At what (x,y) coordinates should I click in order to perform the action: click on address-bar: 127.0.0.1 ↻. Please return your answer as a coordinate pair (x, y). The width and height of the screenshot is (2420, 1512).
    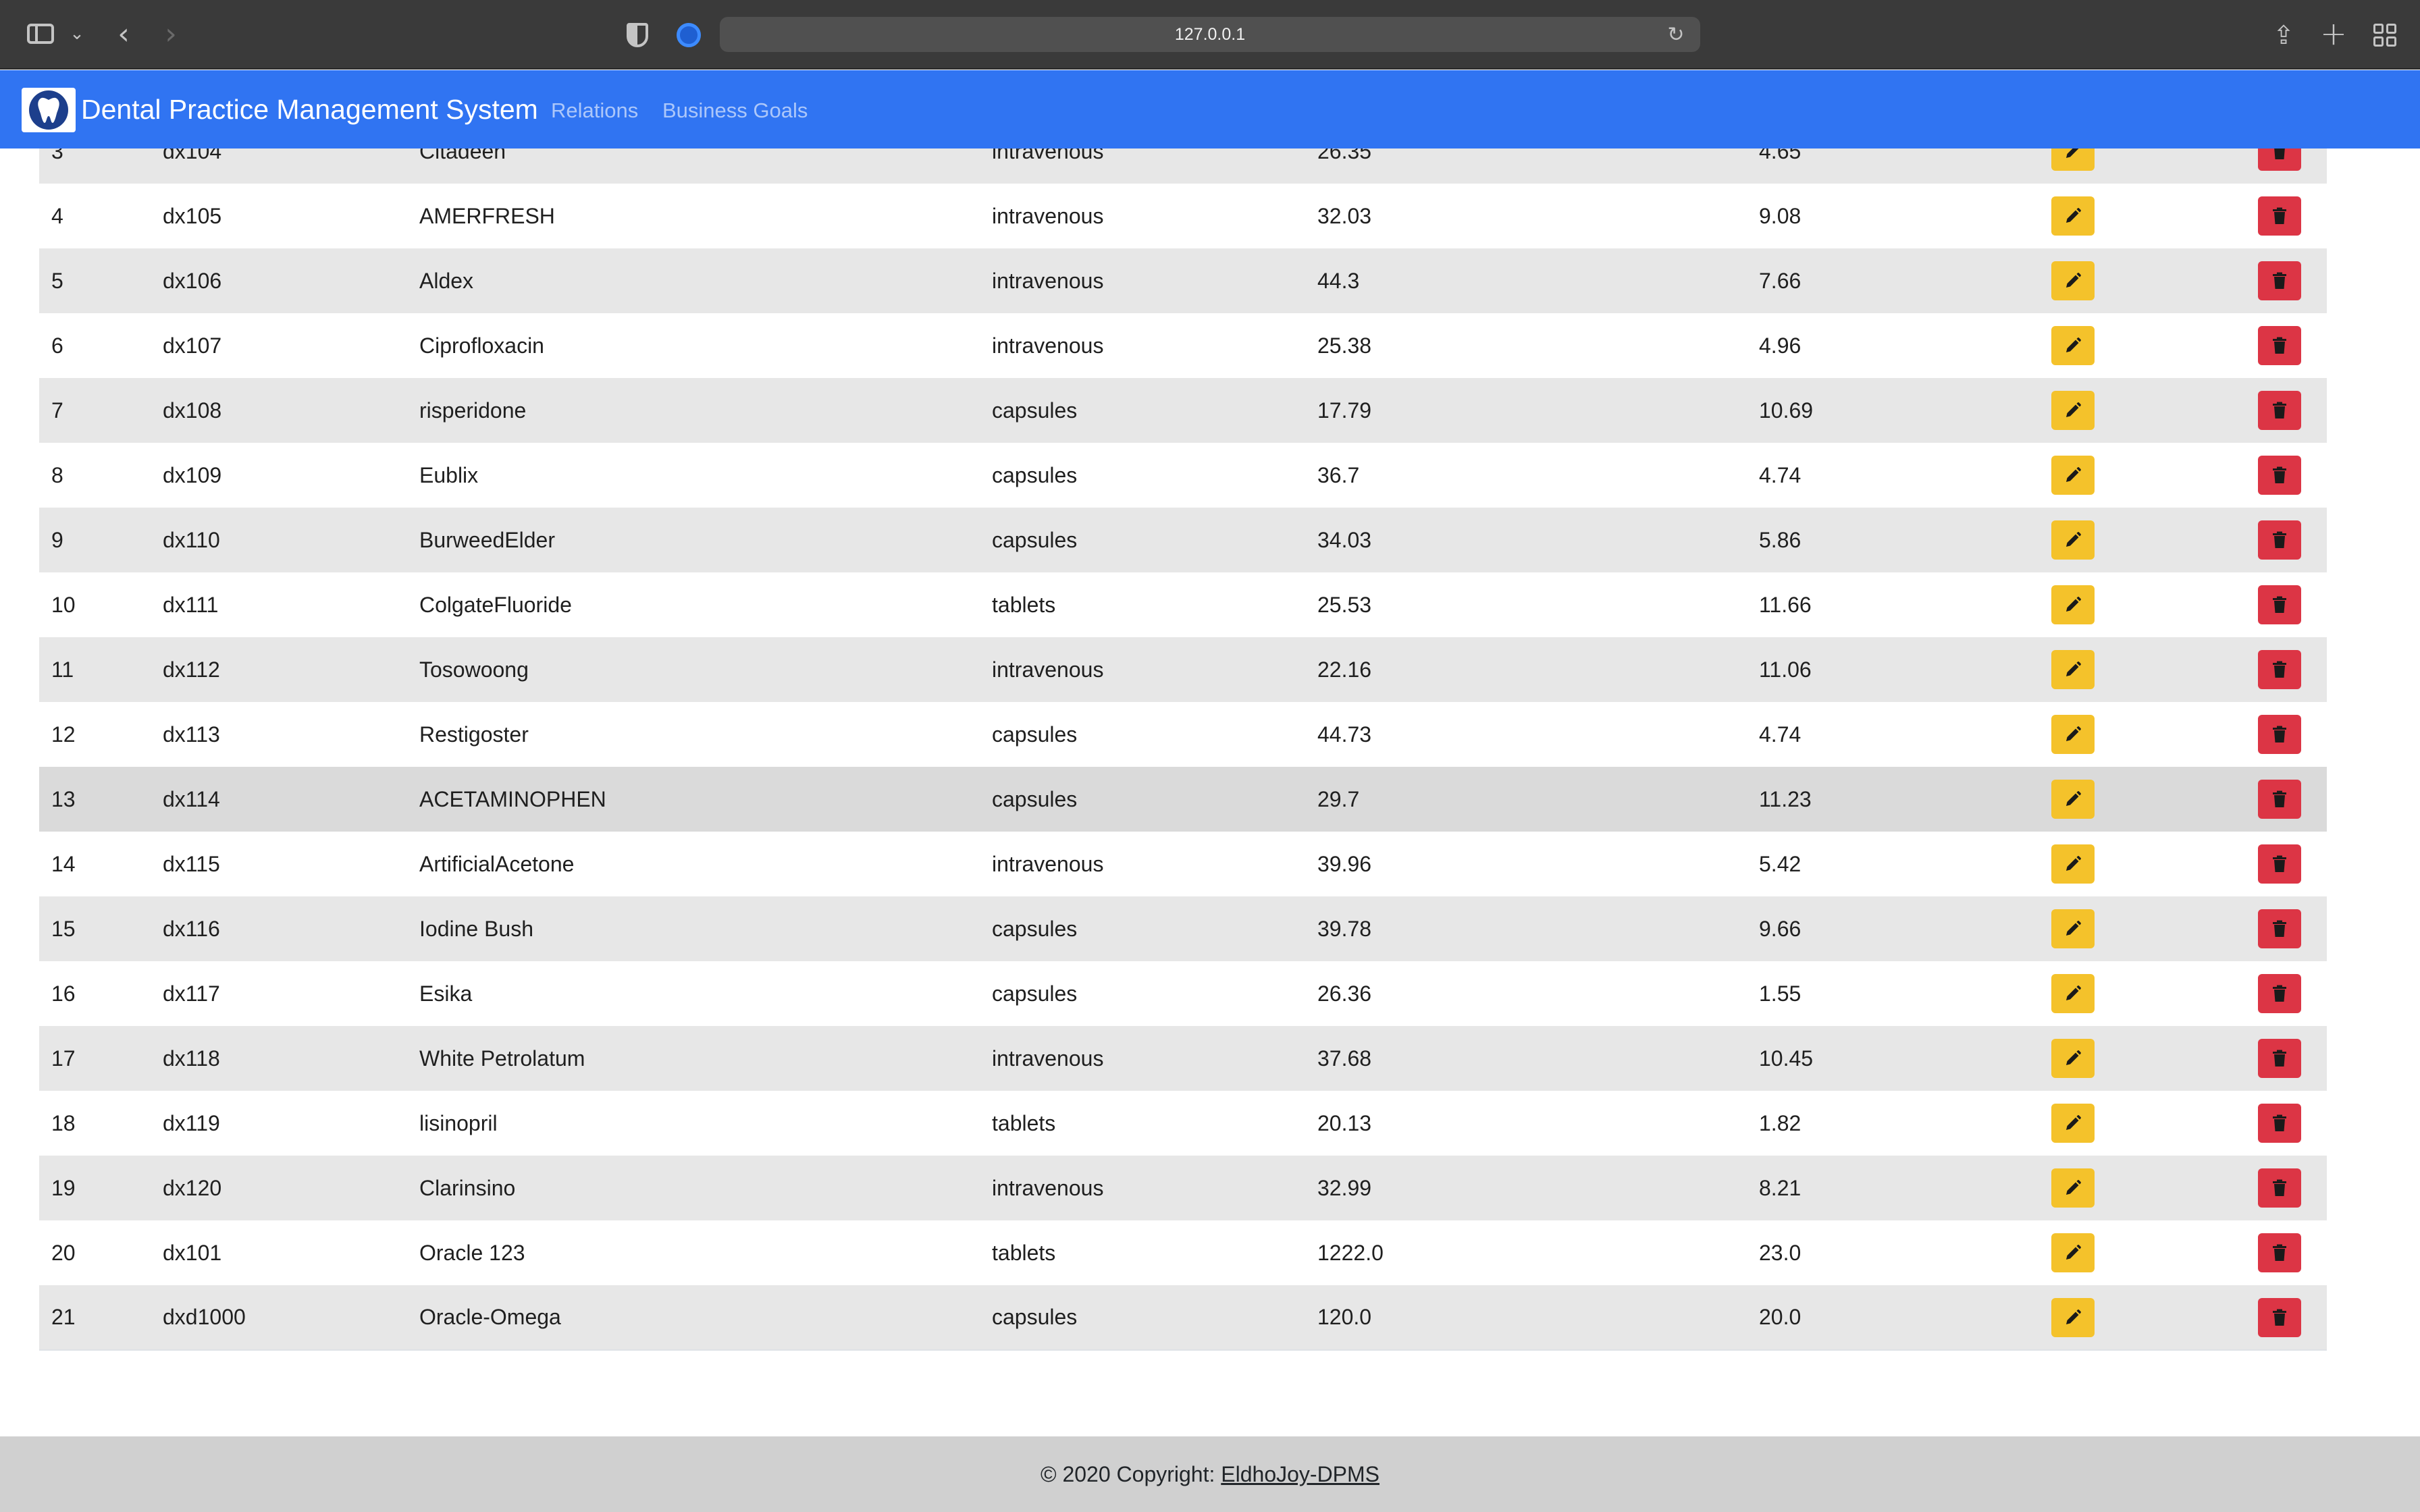
    Looking at the image, I should click on (1210, 34).